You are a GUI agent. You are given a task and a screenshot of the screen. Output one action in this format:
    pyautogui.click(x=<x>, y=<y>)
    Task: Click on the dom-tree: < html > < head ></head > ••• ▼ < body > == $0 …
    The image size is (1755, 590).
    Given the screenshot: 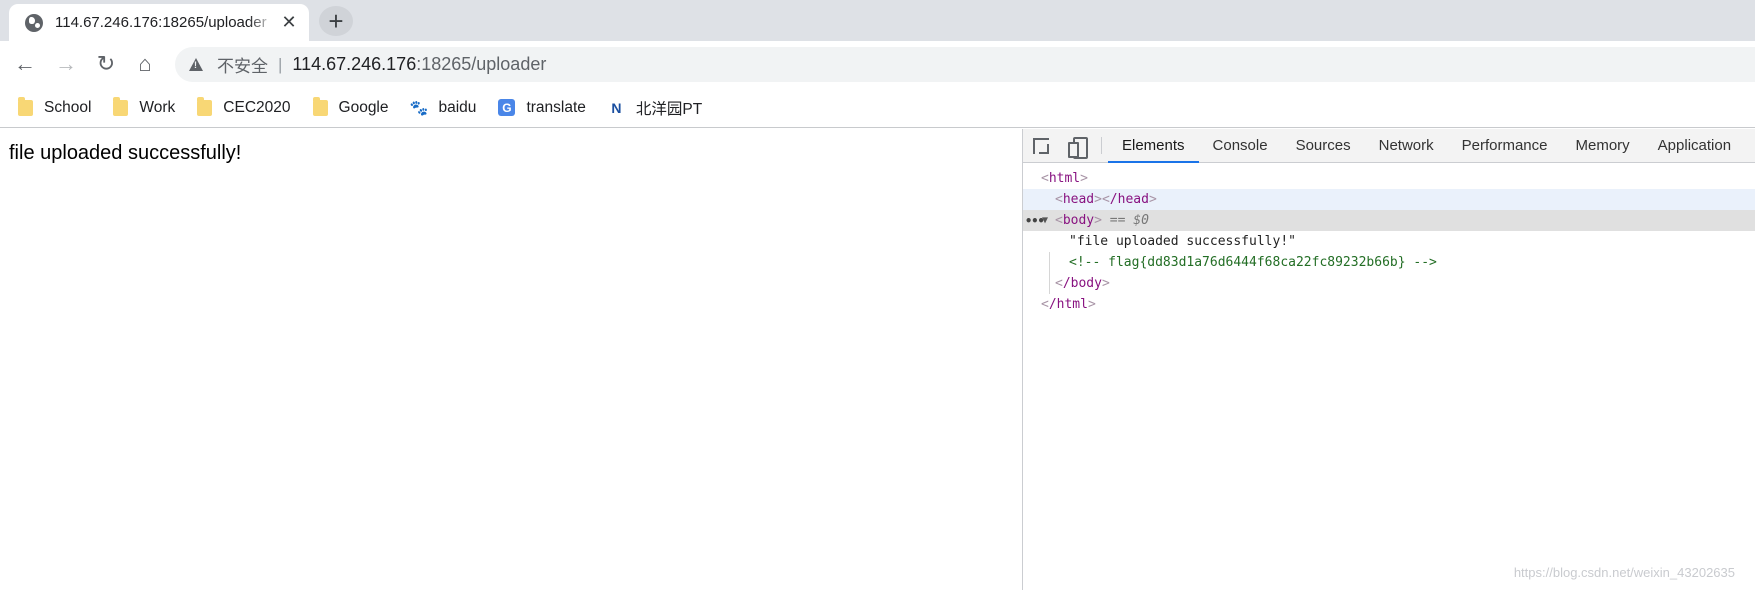 What is the action you would take?
    pyautogui.click(x=1389, y=239)
    